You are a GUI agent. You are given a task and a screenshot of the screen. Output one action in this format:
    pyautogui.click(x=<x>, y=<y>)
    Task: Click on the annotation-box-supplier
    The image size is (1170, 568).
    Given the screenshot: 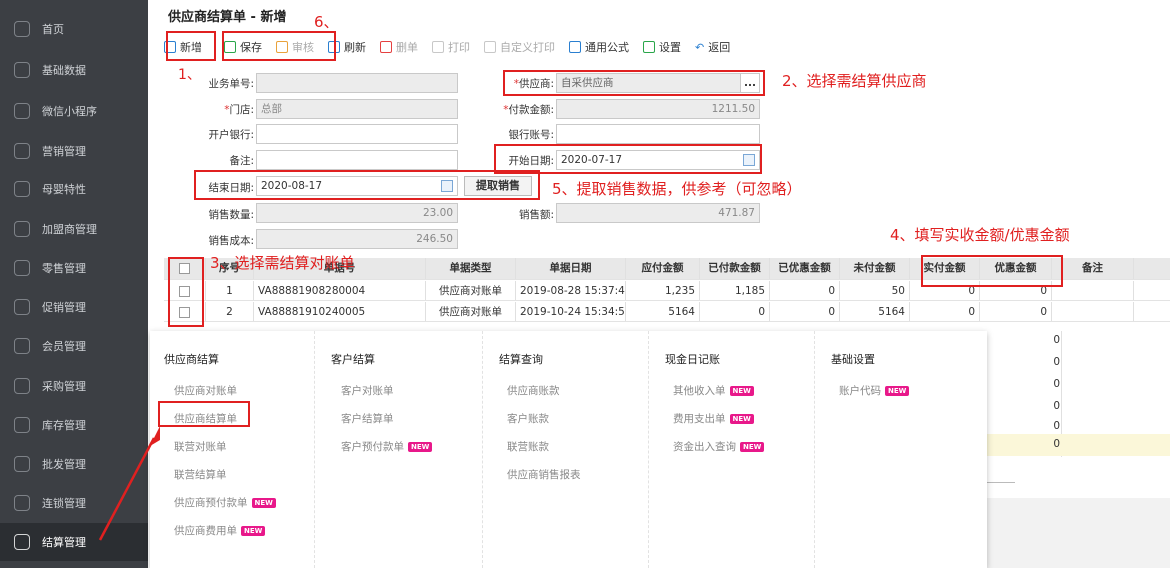 What is the action you would take?
    pyautogui.click(x=634, y=83)
    